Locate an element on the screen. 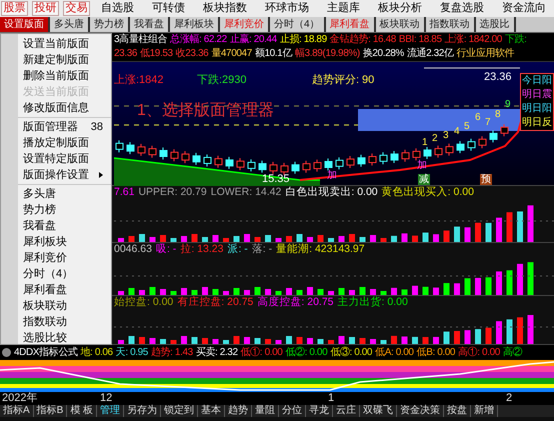 The image size is (554, 421). indicator-tab: 双碟飞 is located at coordinates (379, 411).